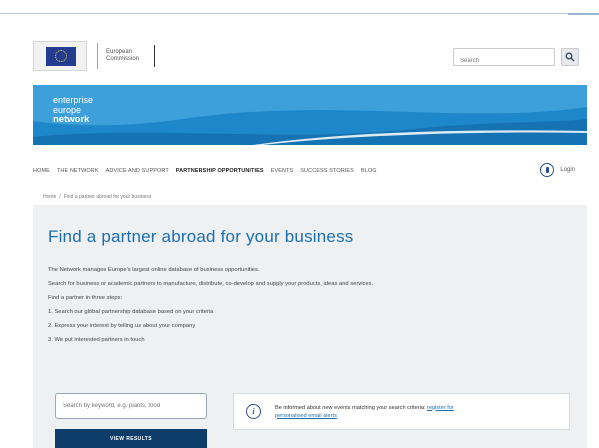 The image size is (599, 448). I want to click on search-button, so click(570, 57).